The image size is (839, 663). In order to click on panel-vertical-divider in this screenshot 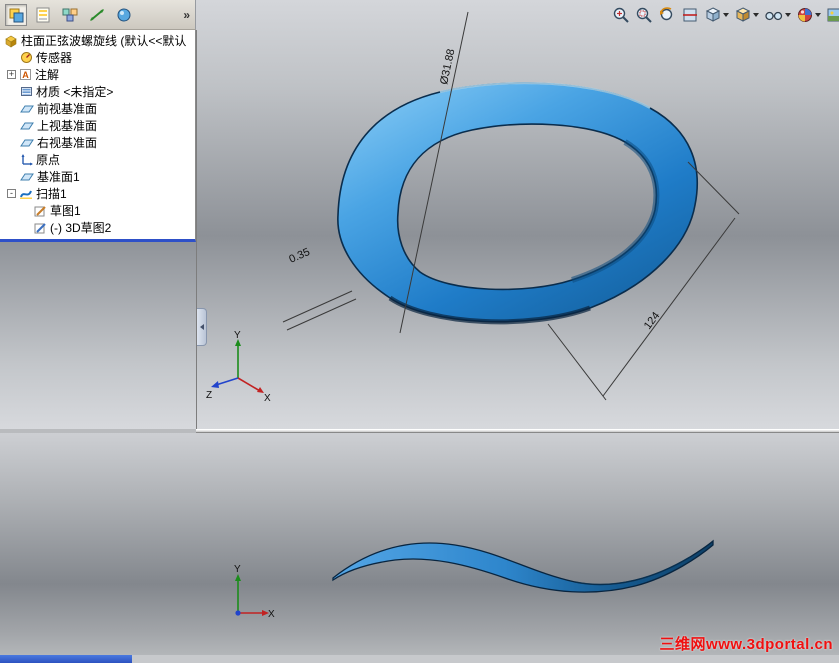, I will do `click(196, 229)`.